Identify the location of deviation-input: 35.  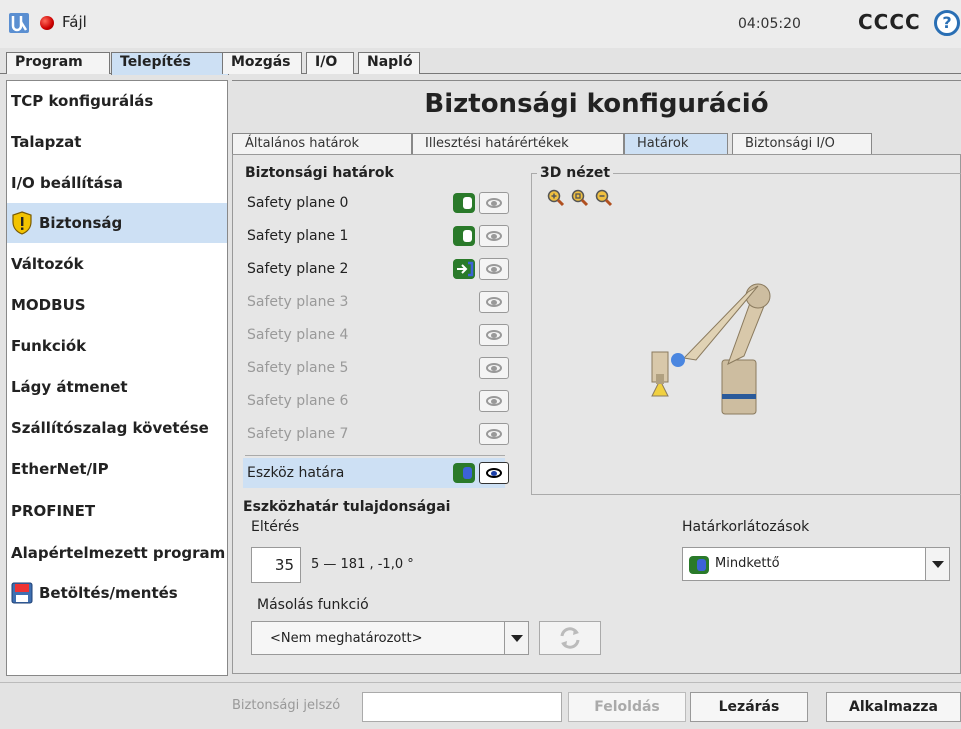
(276, 565).